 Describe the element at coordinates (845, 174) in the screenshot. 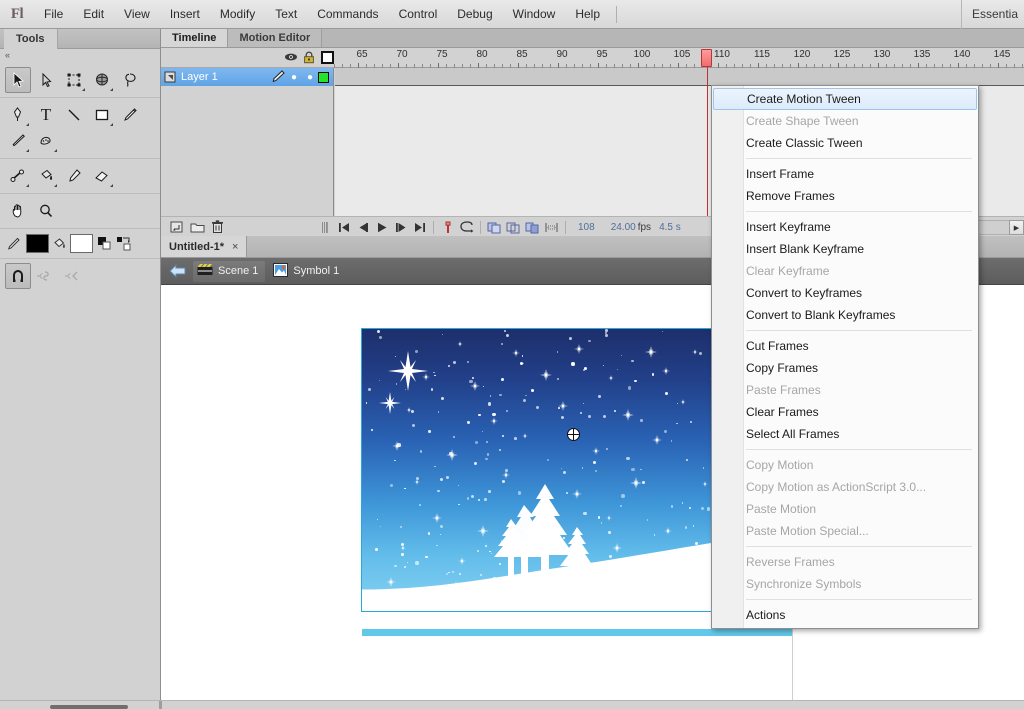

I see `context-menu-item-insert-frame: Insert Frame` at that location.